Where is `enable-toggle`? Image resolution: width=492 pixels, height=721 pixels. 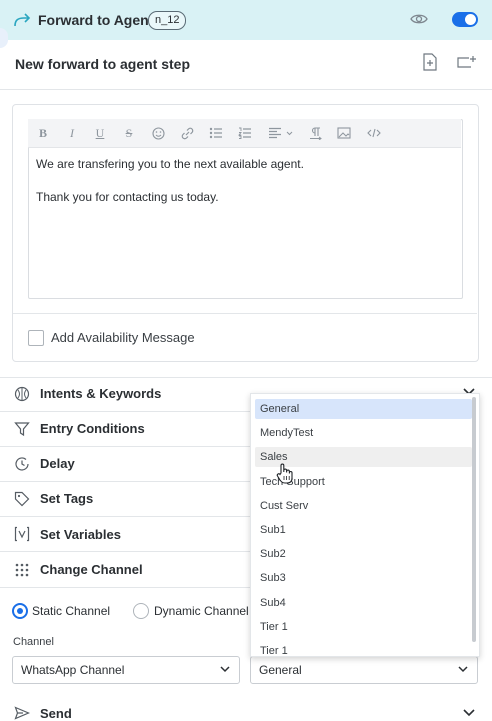 enable-toggle is located at coordinates (465, 19).